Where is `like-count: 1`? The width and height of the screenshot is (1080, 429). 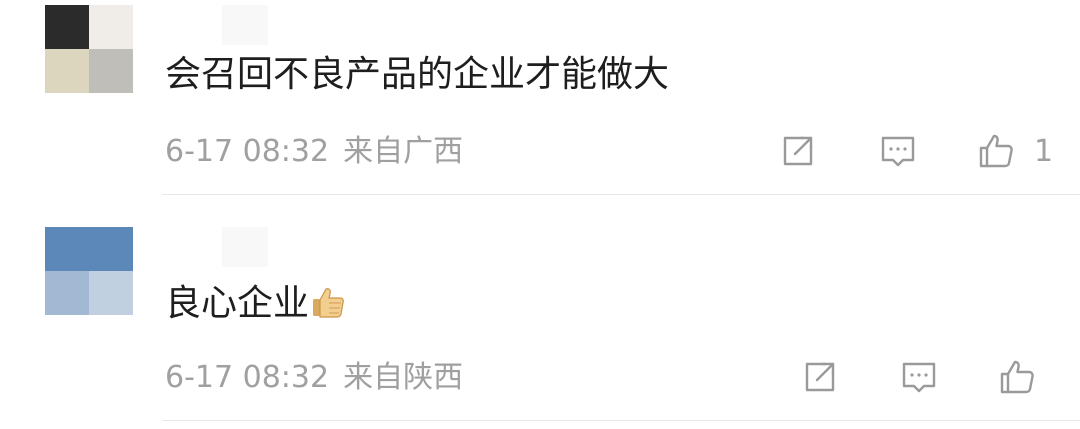
like-count: 1 is located at coordinates (1044, 151).